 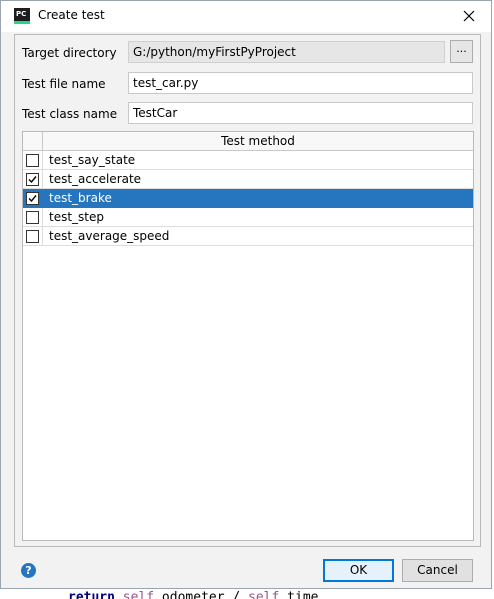 What do you see at coordinates (358, 570) in the screenshot?
I see `ok-button: OK` at bounding box center [358, 570].